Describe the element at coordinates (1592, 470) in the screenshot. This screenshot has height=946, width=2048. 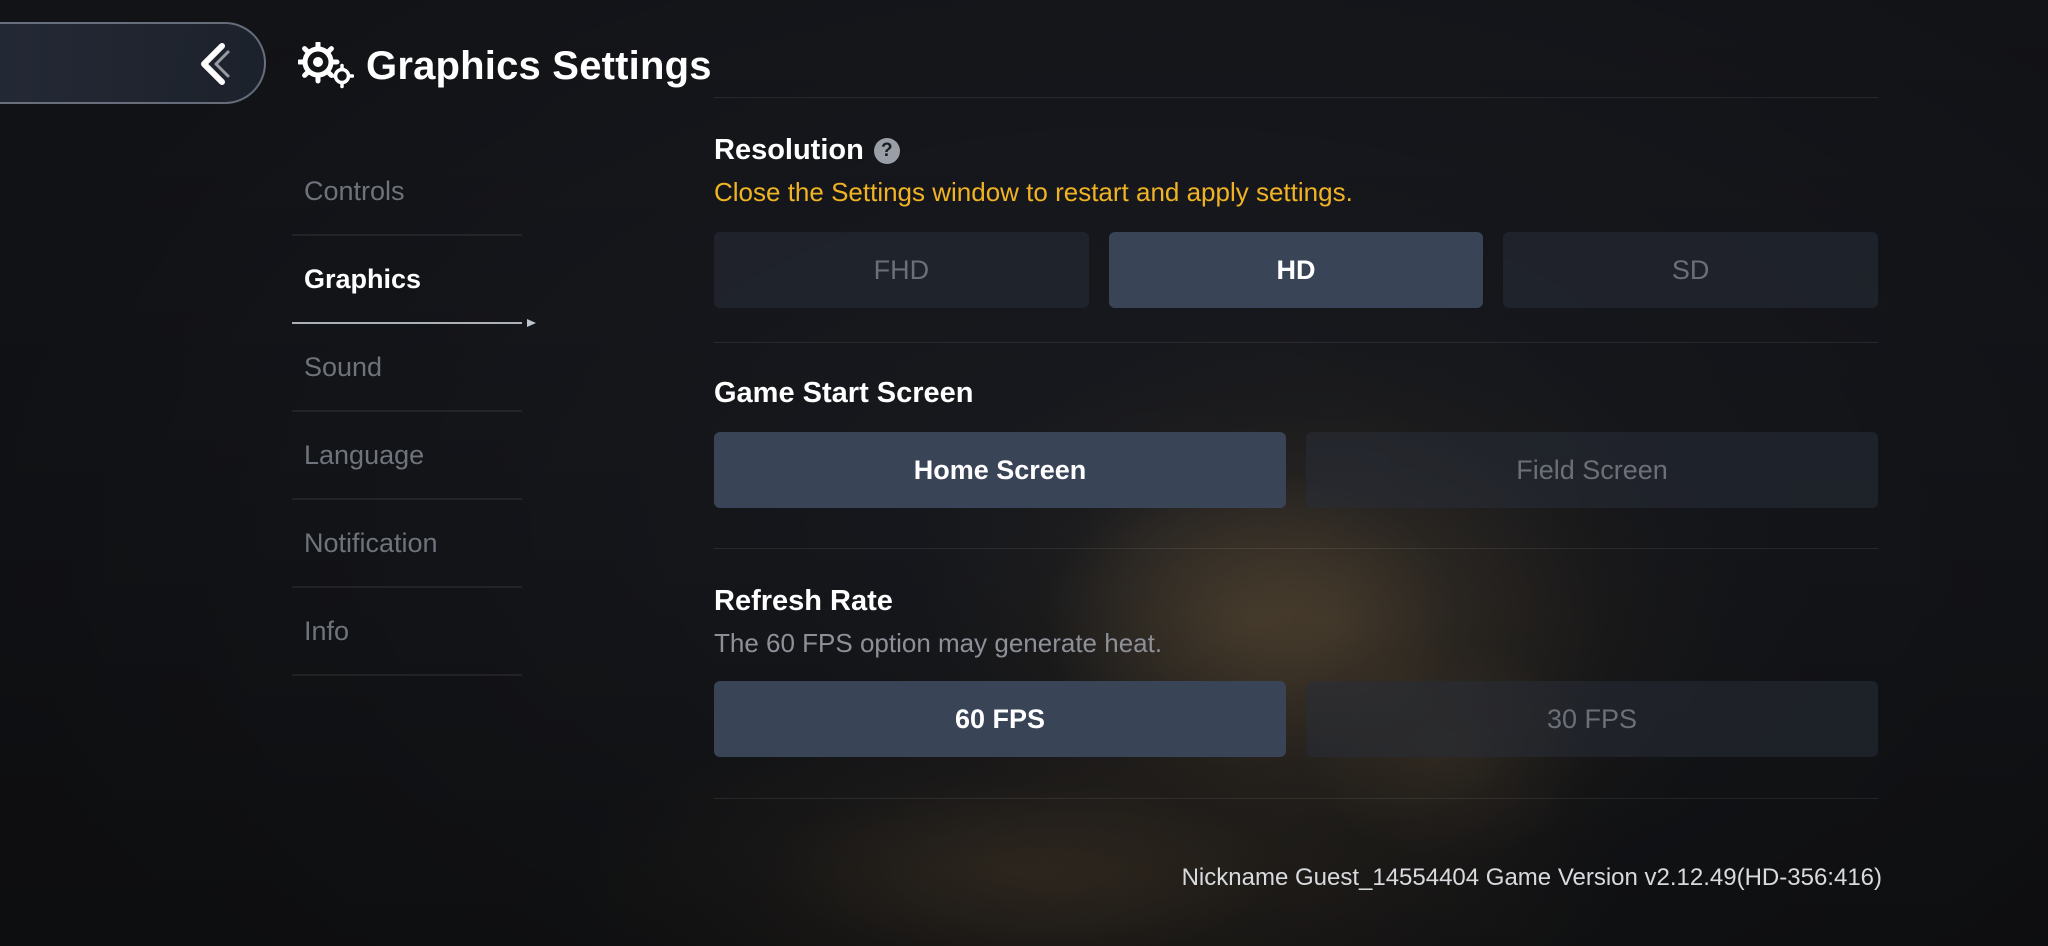
I see `field-screen-button: Field Screen` at that location.